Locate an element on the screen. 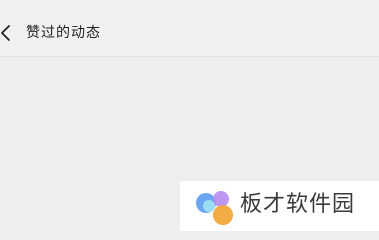  chevron-left-icon is located at coordinates (5, 33).